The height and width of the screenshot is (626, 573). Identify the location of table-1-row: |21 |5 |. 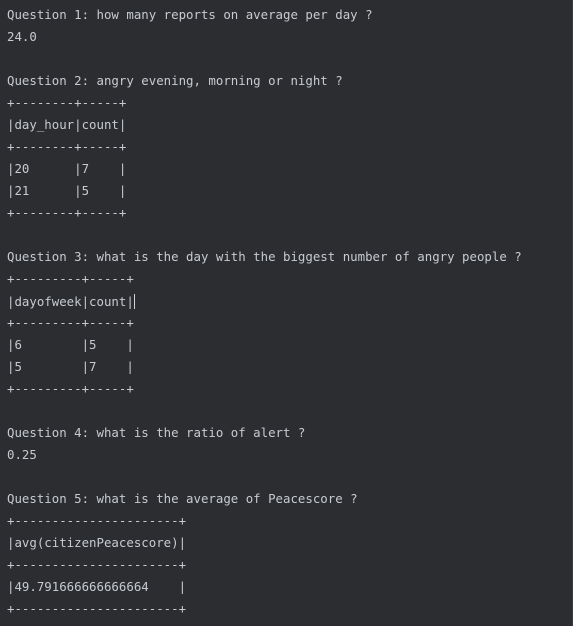
(67, 190).